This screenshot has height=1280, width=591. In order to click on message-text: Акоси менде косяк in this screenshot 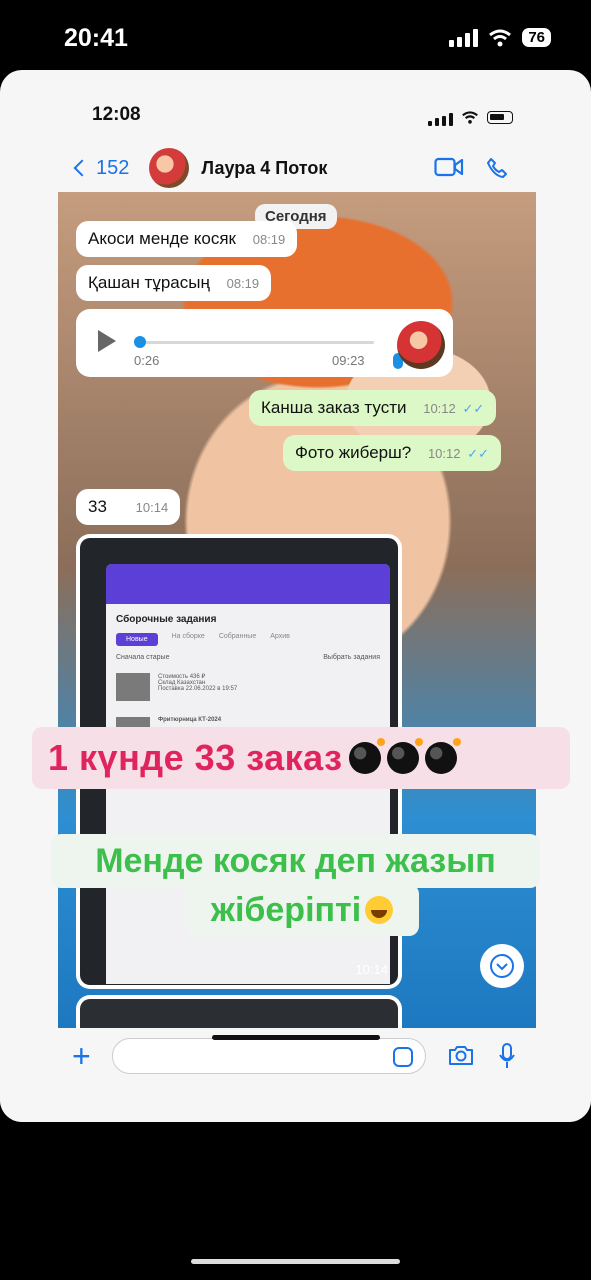, I will do `click(162, 238)`.